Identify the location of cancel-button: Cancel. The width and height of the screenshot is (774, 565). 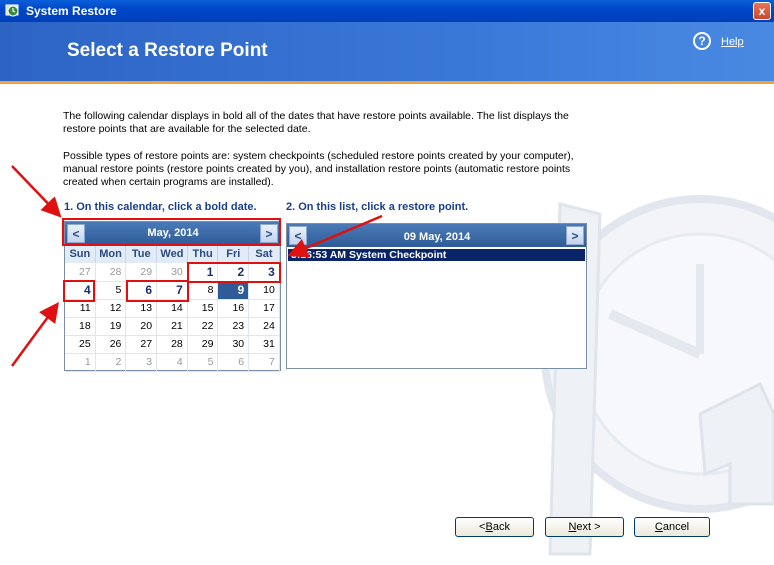
(672, 527).